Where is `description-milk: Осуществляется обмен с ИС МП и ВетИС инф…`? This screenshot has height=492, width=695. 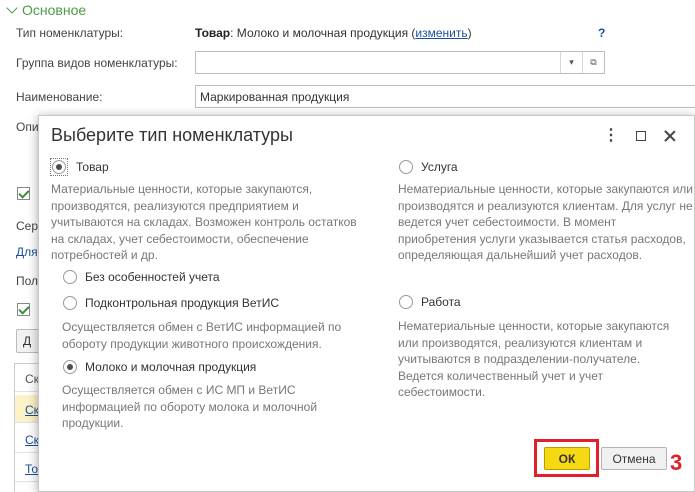 description-milk: Осуществляется обмен с ИС МП и ВетИС инф… is located at coordinates (190, 406).